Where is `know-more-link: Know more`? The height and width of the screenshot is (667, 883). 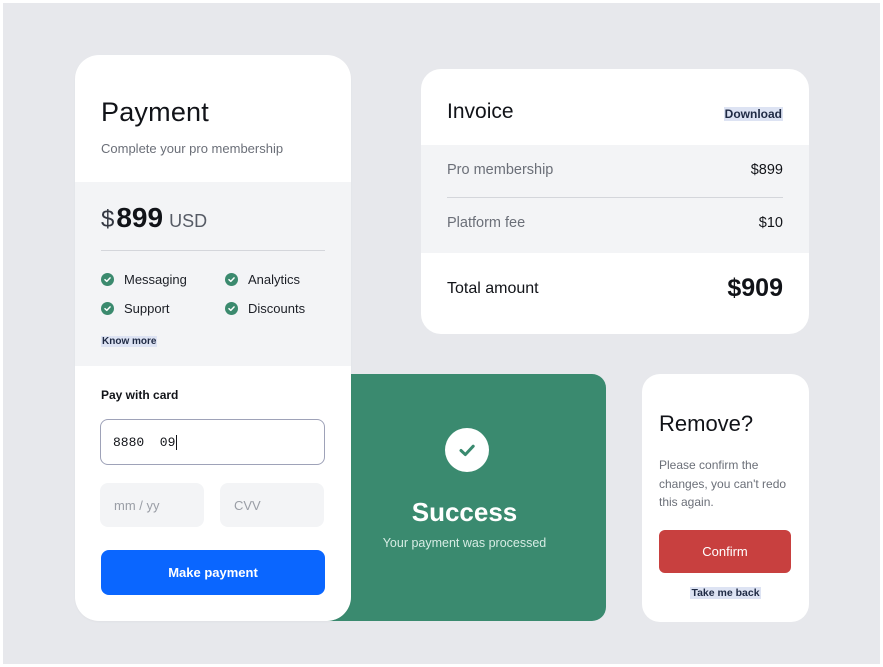 know-more-link: Know more is located at coordinates (129, 341).